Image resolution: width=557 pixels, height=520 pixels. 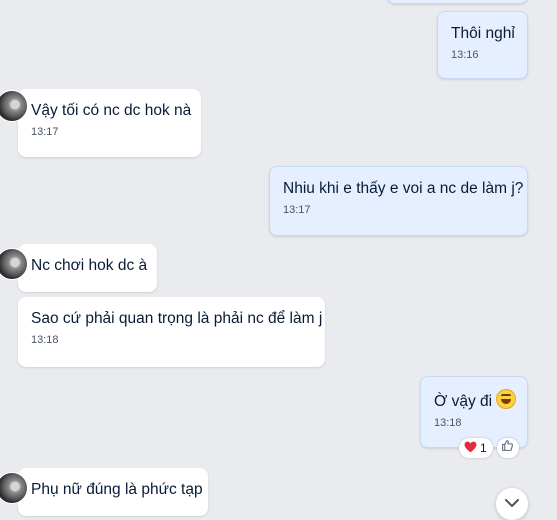 I want to click on message-bubble-incoming: Phụ nữ đúng là phức tạp, so click(x=104, y=492).